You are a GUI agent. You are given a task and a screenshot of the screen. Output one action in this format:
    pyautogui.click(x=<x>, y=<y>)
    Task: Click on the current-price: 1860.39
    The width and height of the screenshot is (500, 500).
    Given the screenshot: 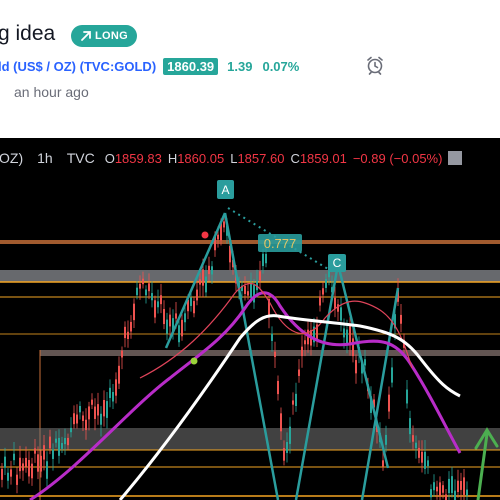 What is the action you would take?
    pyautogui.click(x=191, y=66)
    